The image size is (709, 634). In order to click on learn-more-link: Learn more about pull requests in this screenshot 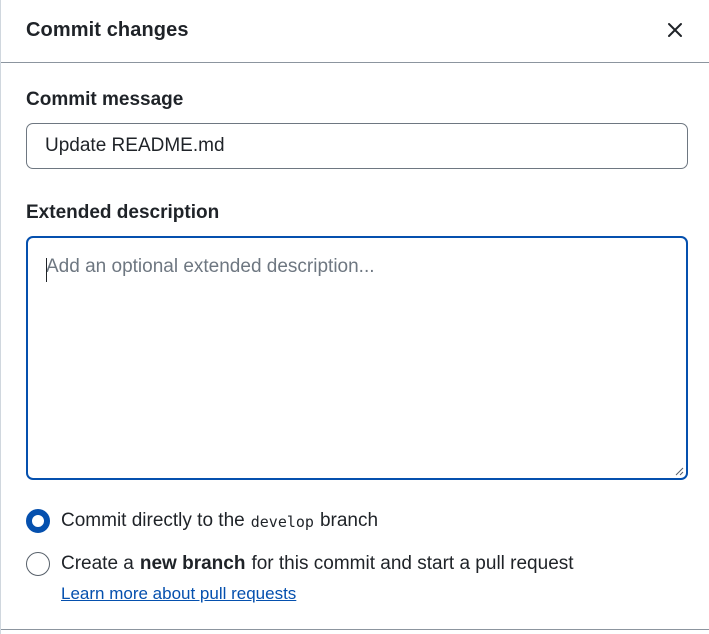, I will do `click(178, 594)`.